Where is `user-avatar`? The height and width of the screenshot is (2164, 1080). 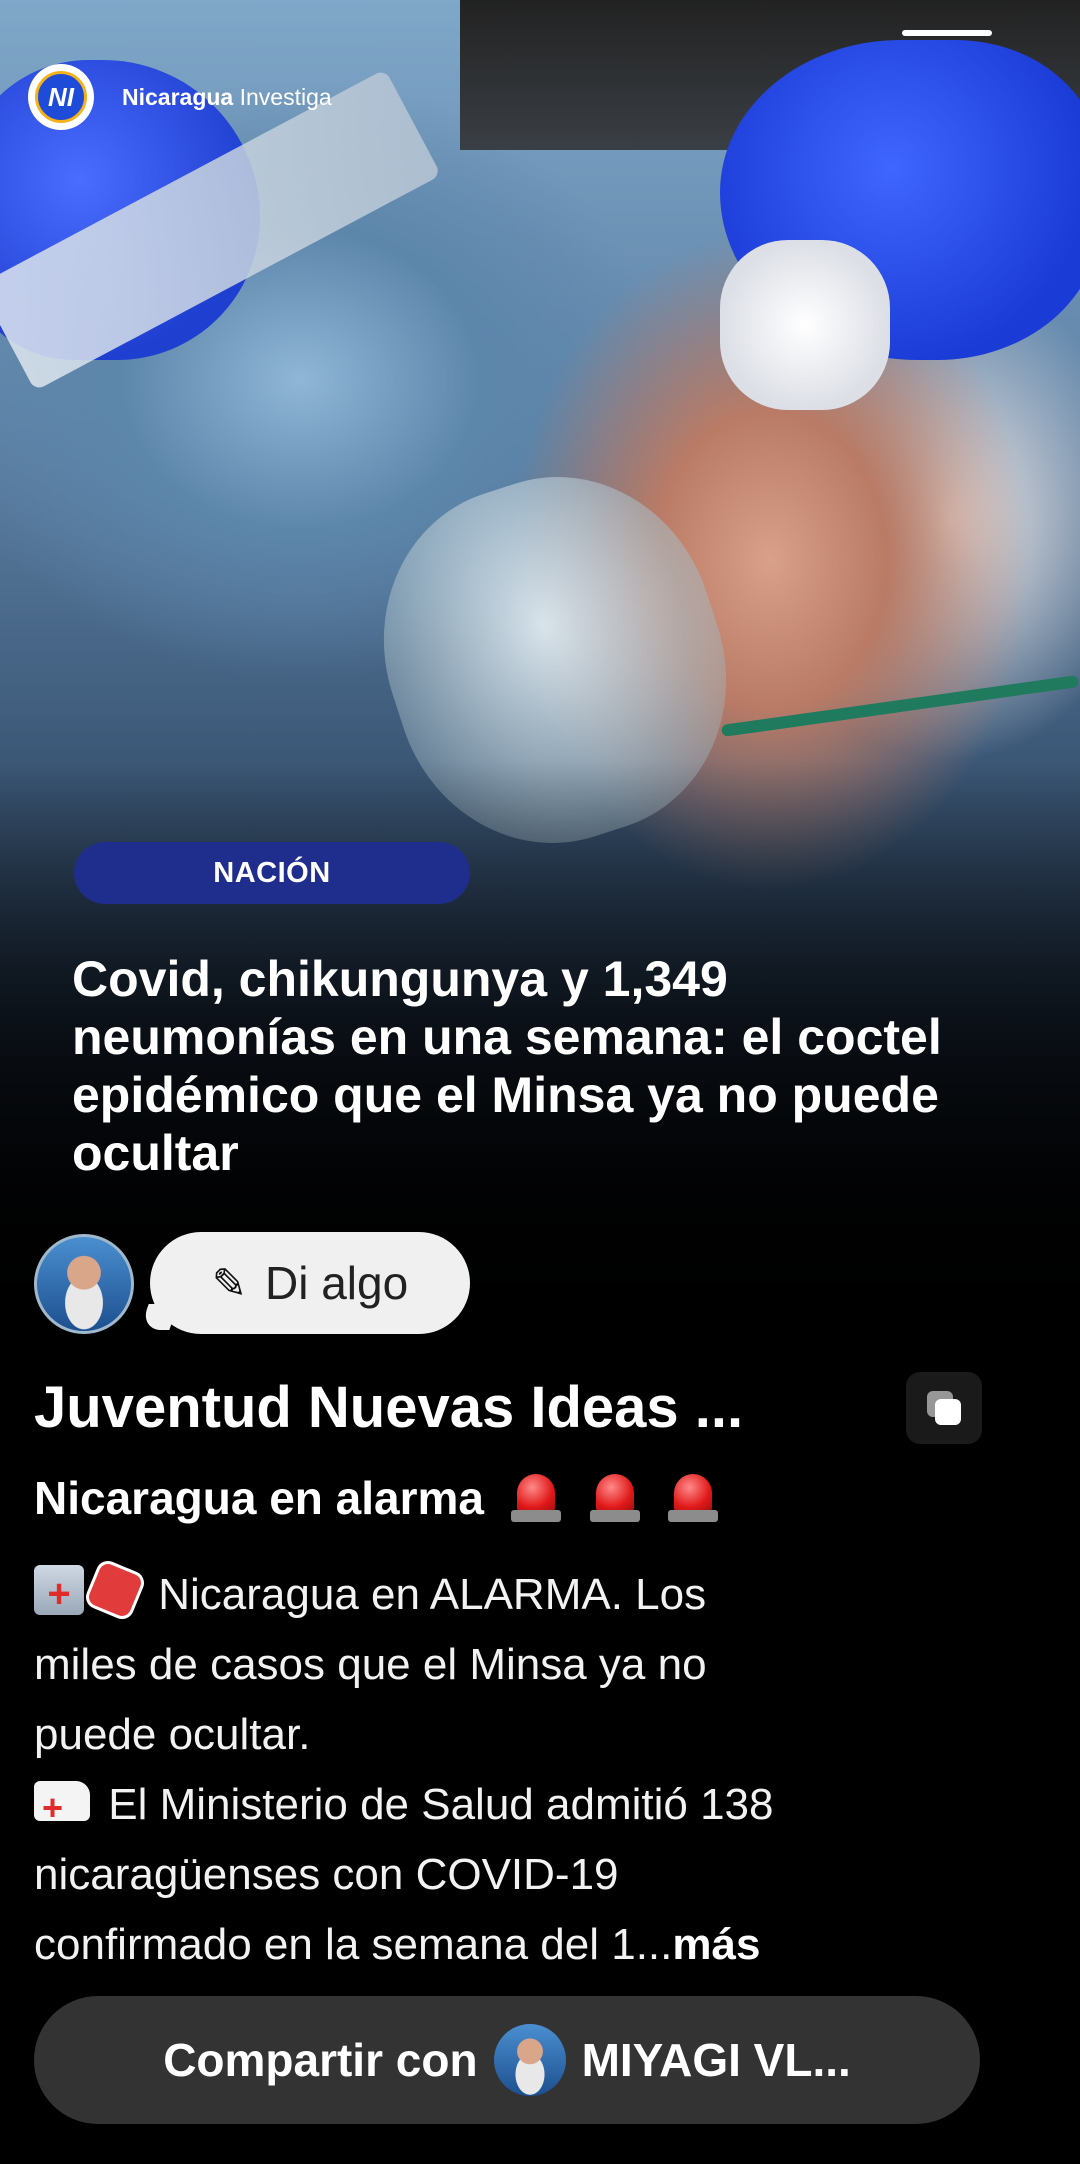 user-avatar is located at coordinates (84, 1284).